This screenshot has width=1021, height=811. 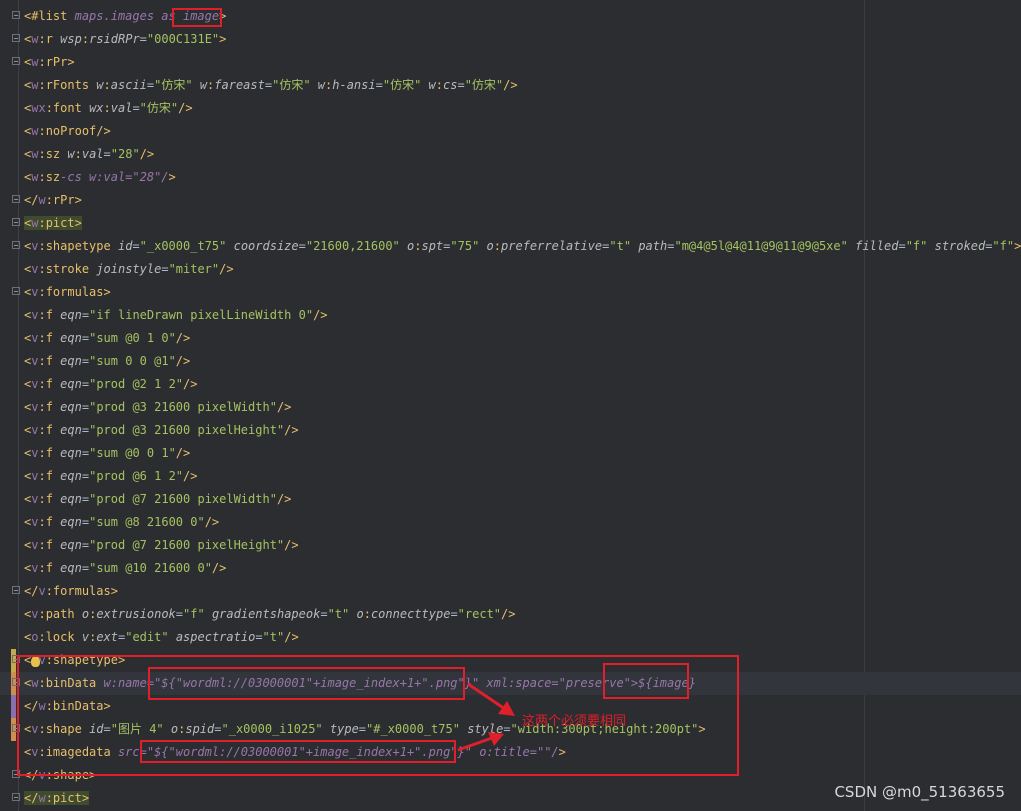 I want to click on annotation-text: 这两个必须要相同, so click(x=574, y=721).